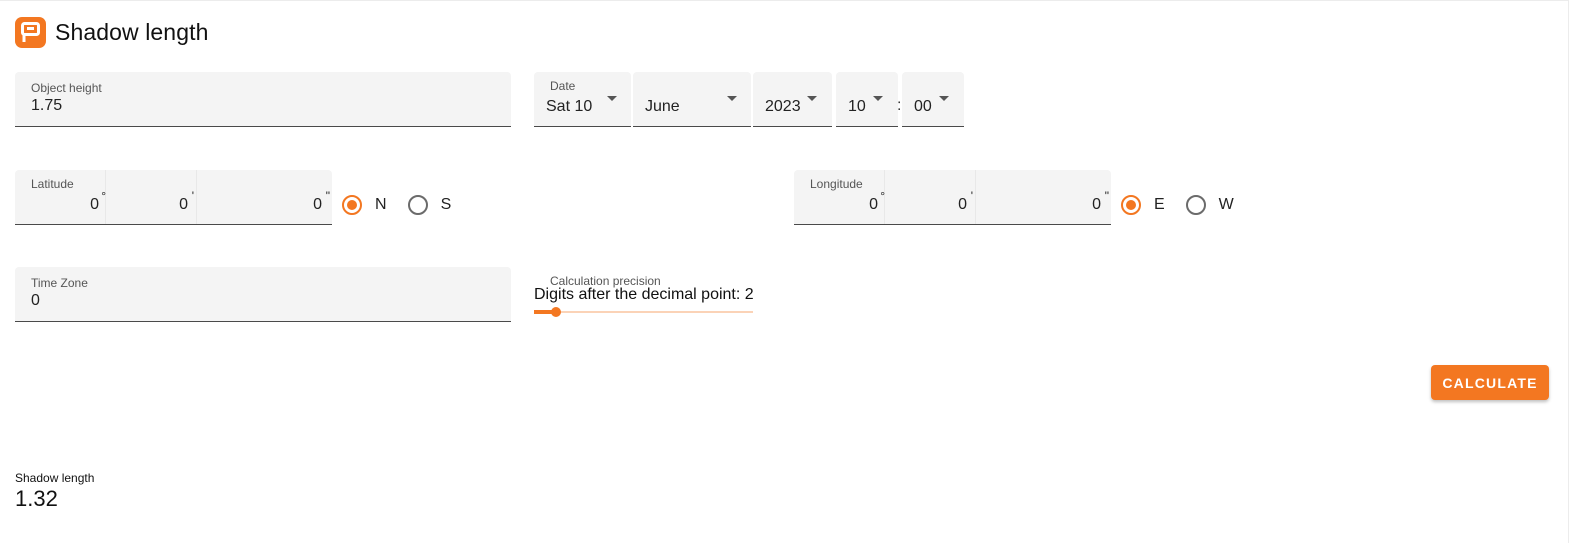  Describe the element at coordinates (930, 197) in the screenshot. I see `longitude-minutes-input: 0 '` at that location.